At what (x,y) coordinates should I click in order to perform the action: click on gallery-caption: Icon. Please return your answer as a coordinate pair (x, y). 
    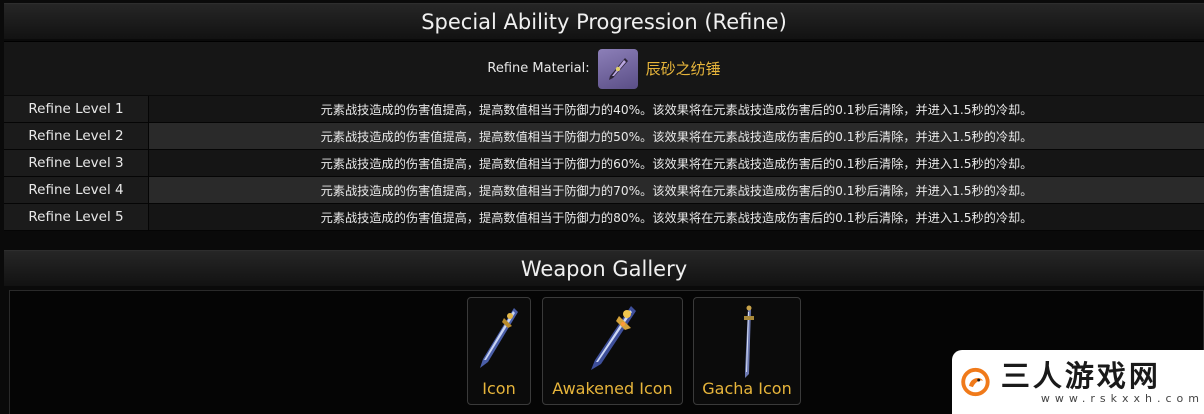
    Looking at the image, I should click on (499, 388).